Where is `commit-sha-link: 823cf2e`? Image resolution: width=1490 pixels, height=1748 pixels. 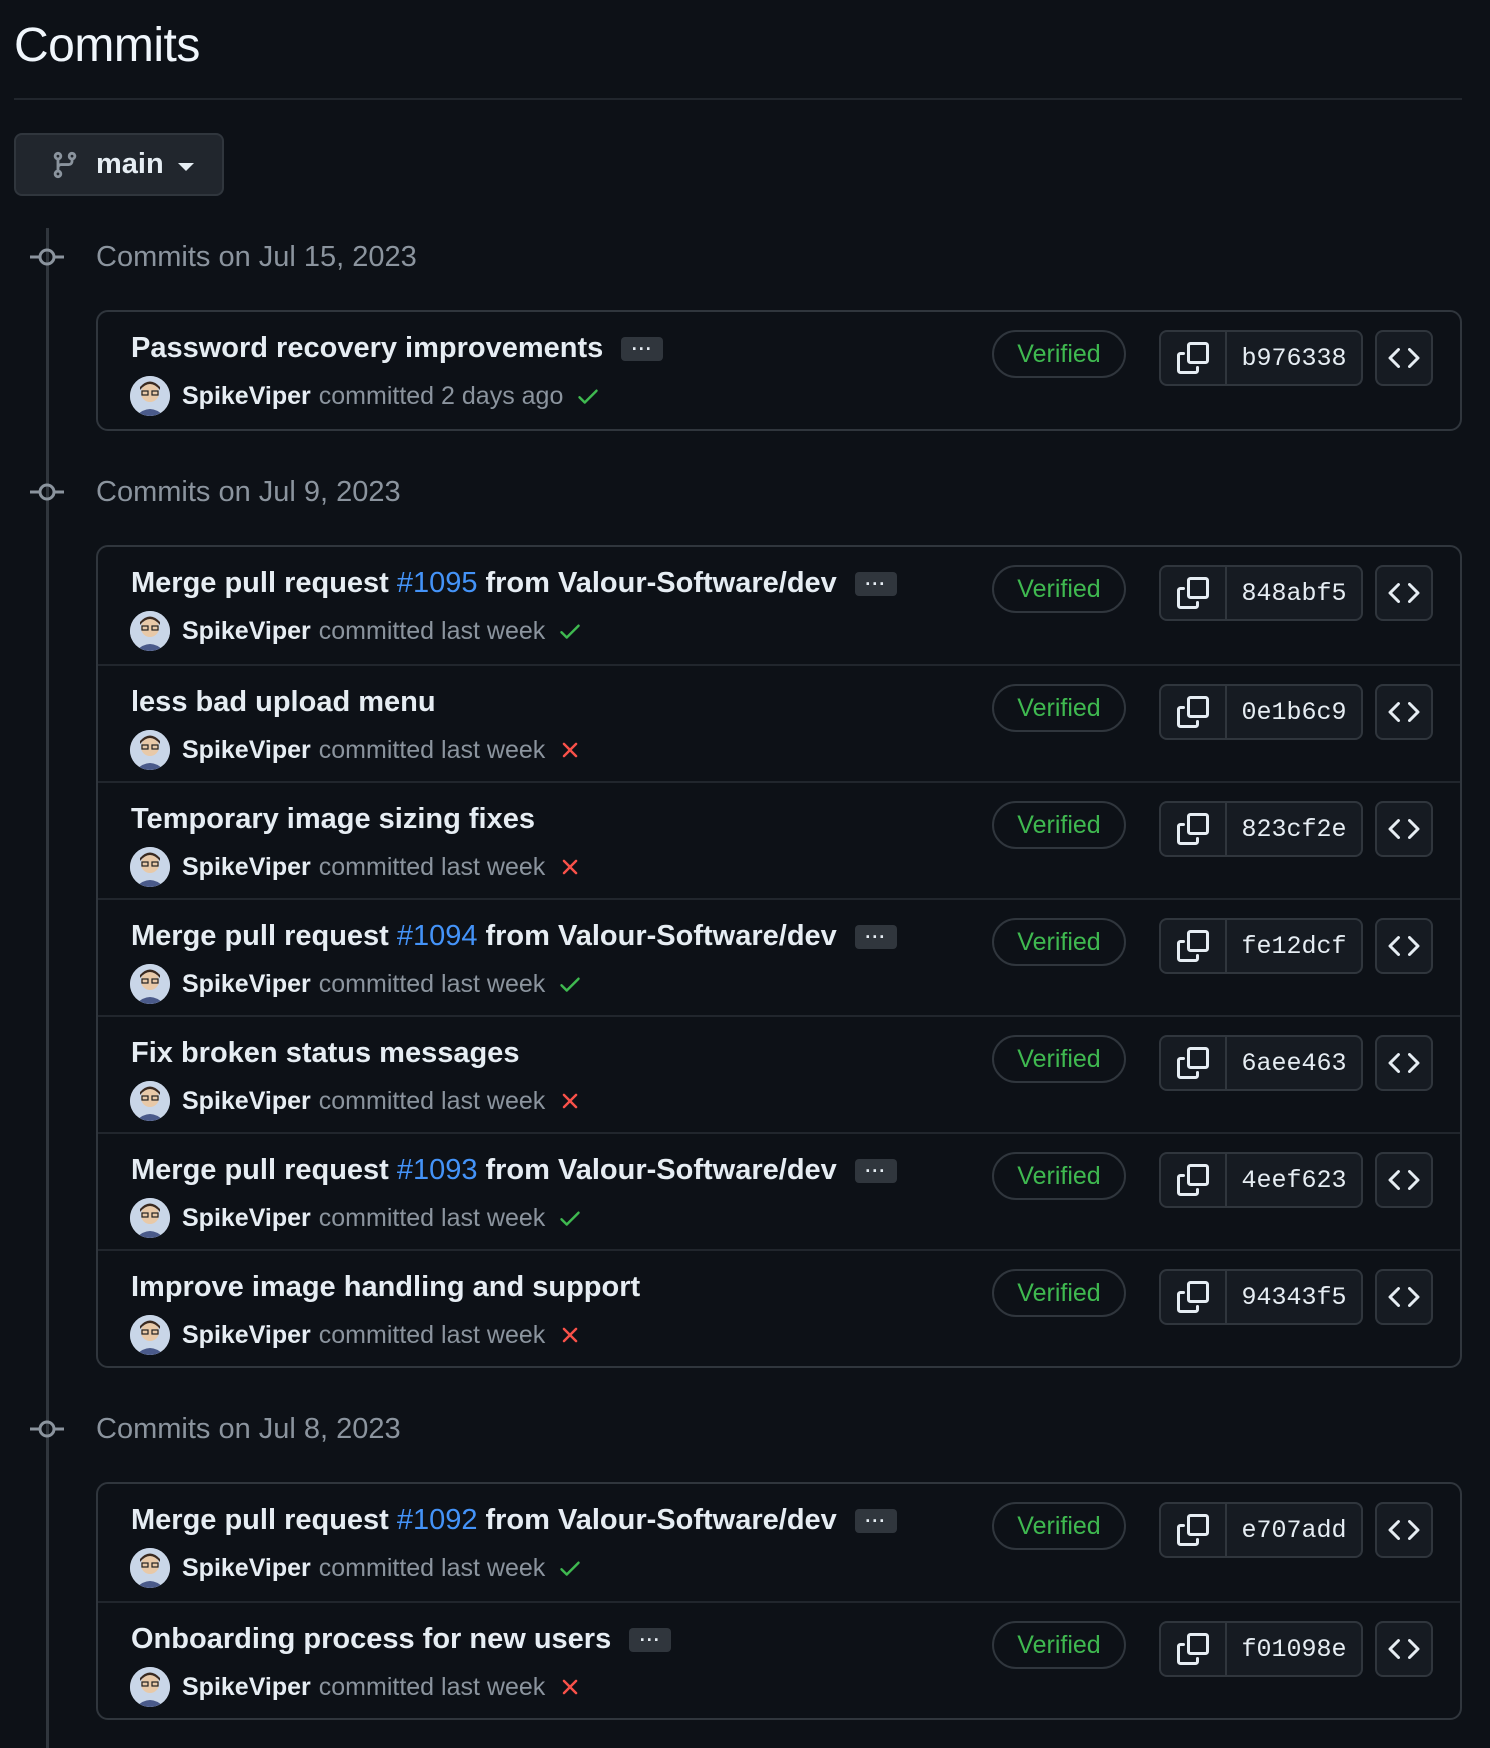
commit-sha-link: 823cf2e is located at coordinates (1294, 829).